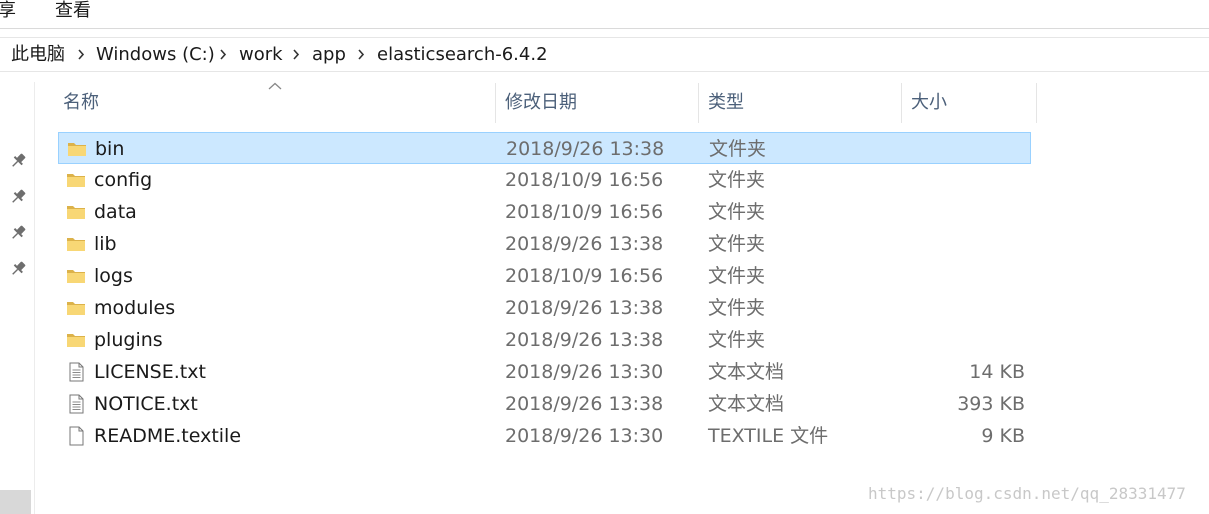  I want to click on breadcrumb-work: work, so click(261, 54).